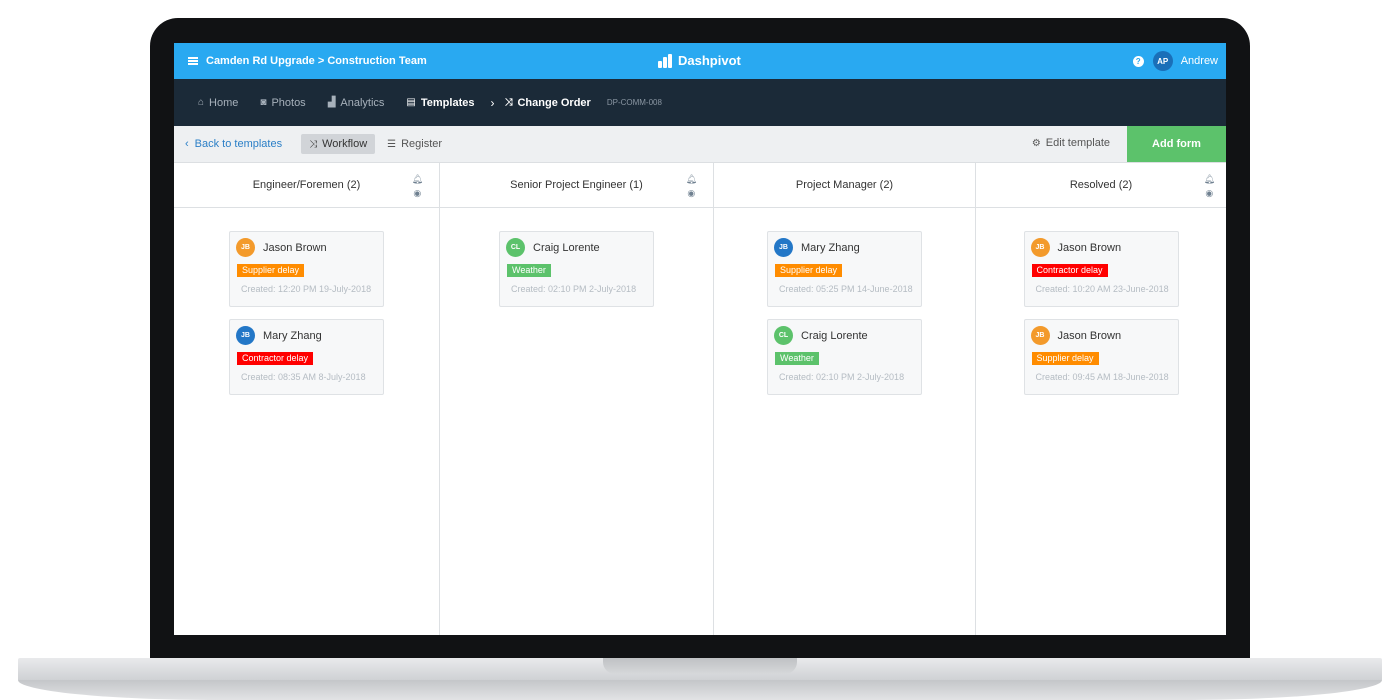 This screenshot has height=700, width=1400. I want to click on hamburger-menu-icon, so click(193, 61).